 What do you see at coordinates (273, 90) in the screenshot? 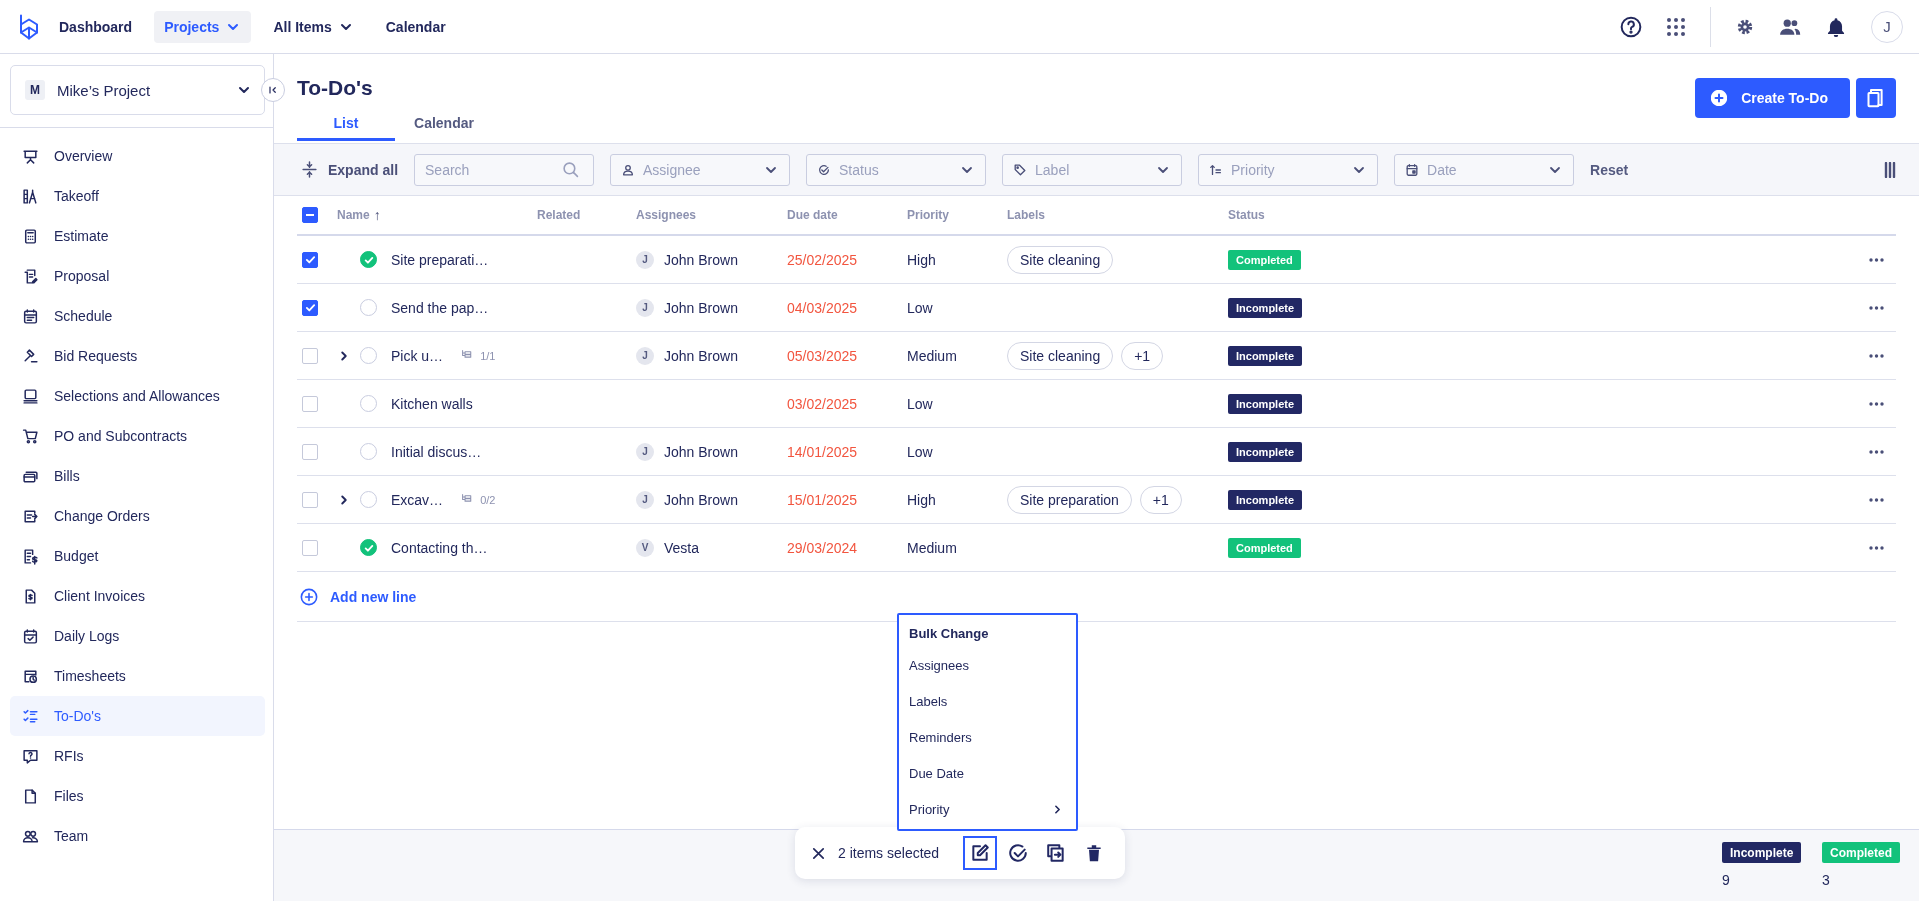
I see `collapse-button` at bounding box center [273, 90].